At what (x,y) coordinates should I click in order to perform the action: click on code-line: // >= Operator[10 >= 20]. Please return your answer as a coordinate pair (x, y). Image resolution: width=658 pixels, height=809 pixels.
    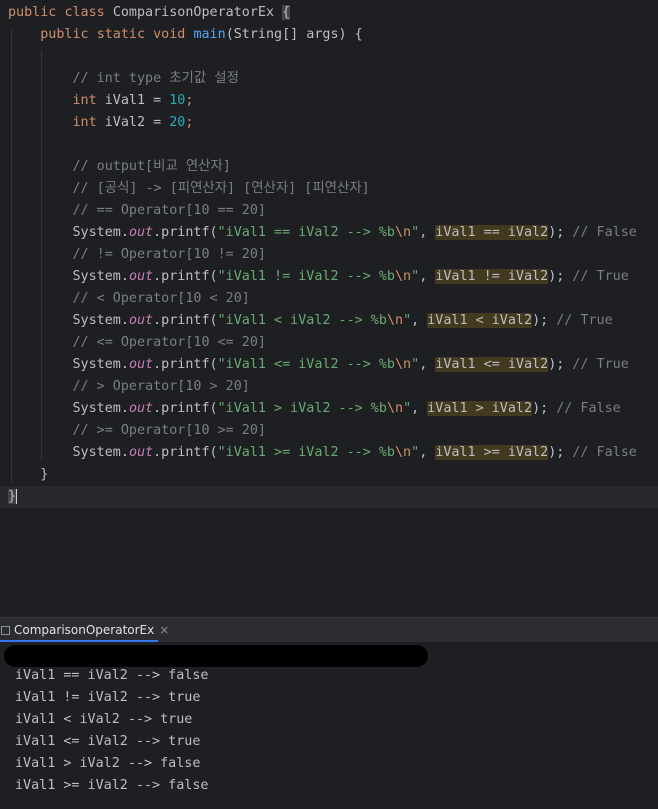
    Looking at the image, I should click on (137, 431).